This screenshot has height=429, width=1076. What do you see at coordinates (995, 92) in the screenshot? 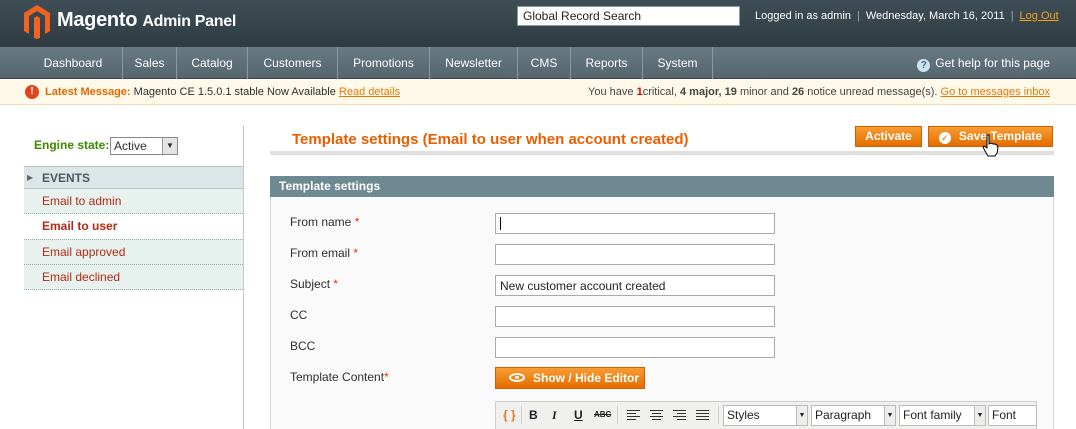
I see `inbox-link: Go to messages inbox` at bounding box center [995, 92].